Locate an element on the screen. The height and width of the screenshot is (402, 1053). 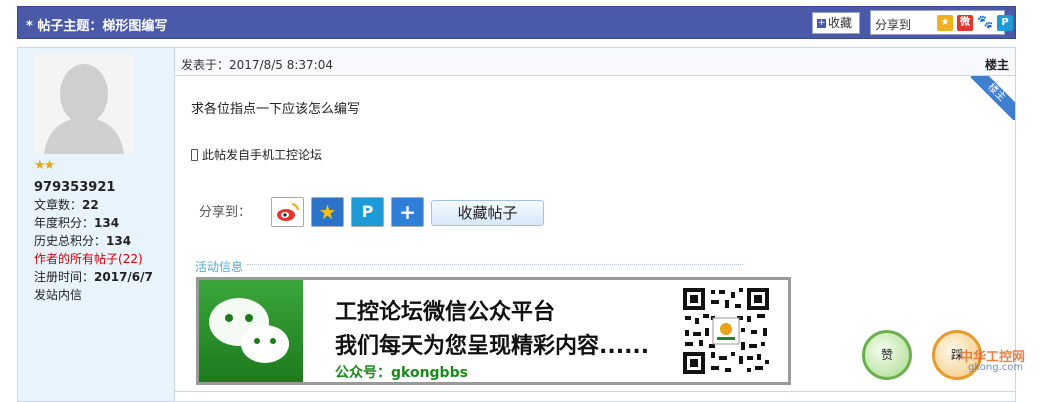
mobile-note-text: 此帖发自手机工控论坛 is located at coordinates (262, 155).